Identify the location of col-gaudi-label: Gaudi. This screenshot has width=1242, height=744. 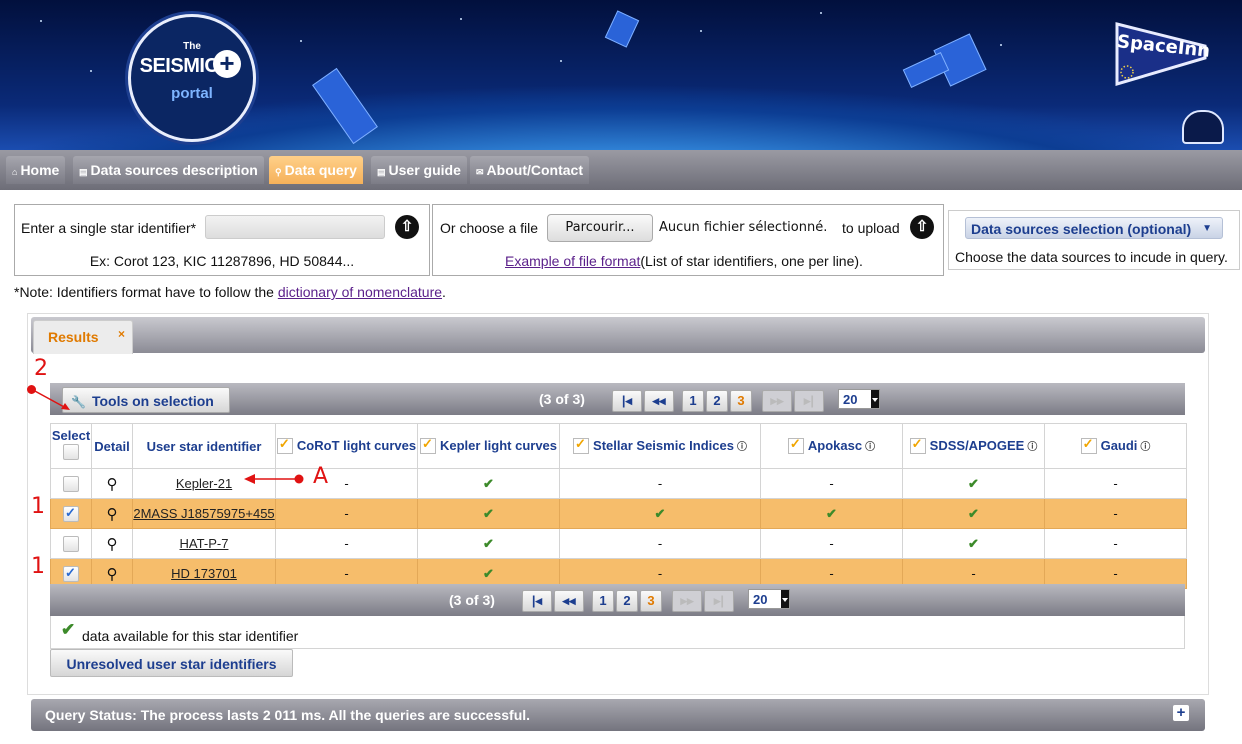
(1119, 445).